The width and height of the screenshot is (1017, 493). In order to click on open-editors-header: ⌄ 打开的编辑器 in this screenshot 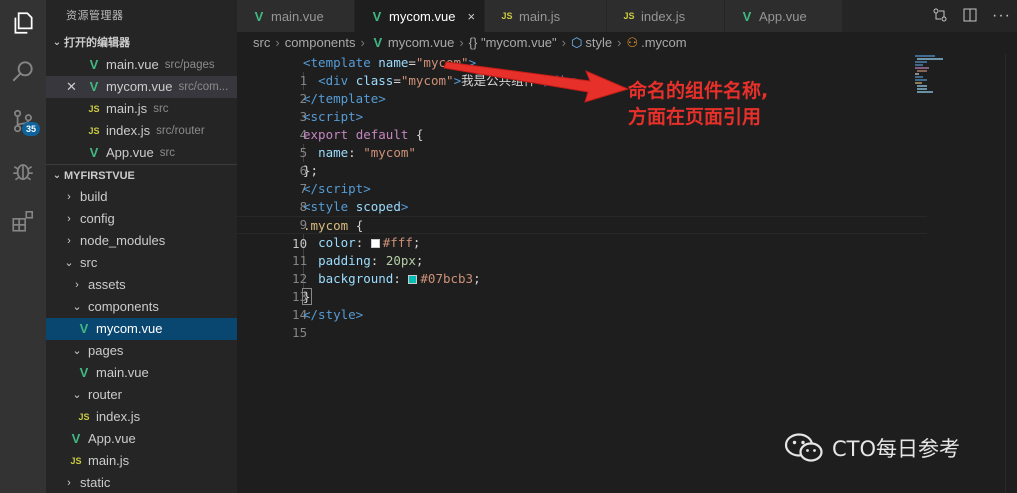, I will do `click(141, 43)`.